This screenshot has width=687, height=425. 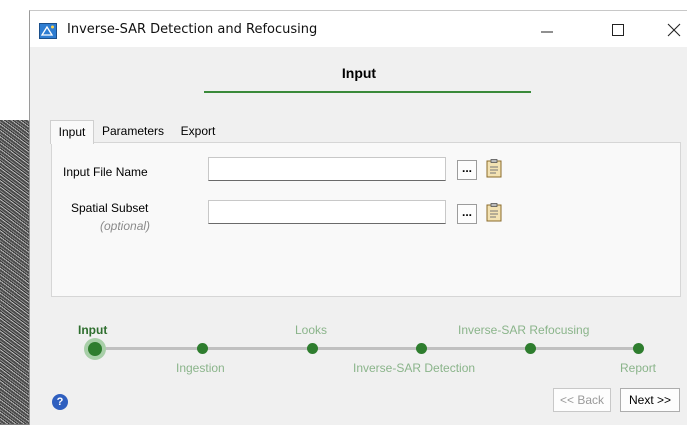 I want to click on maximize-icon, so click(x=618, y=30).